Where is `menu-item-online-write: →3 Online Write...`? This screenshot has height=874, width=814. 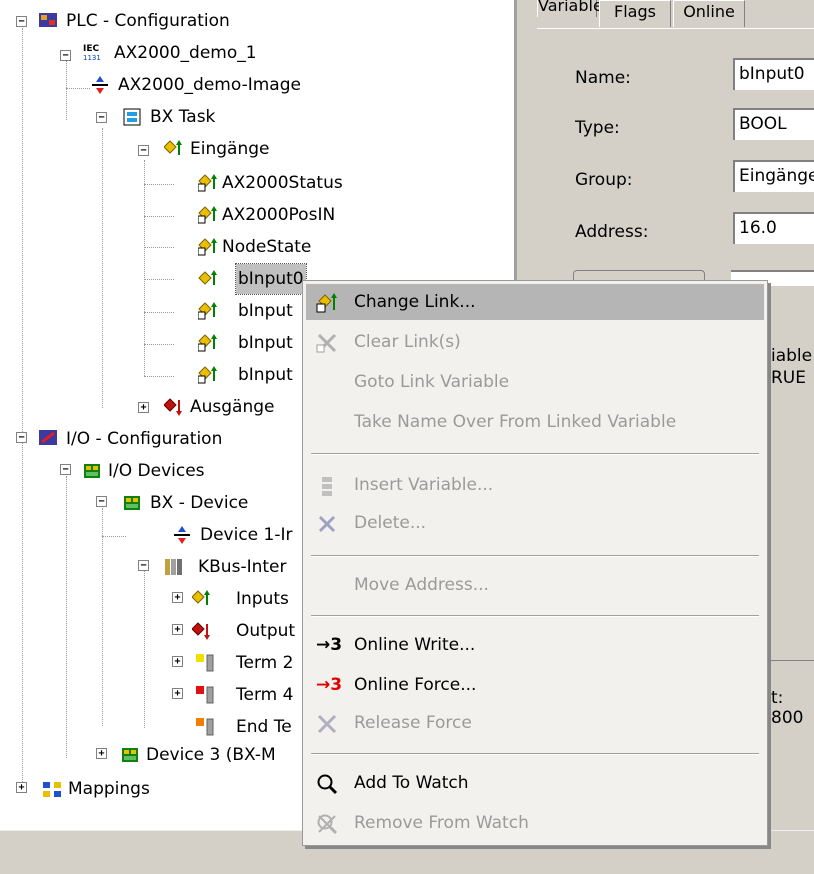
menu-item-online-write: →3 Online Write... is located at coordinates (535, 645).